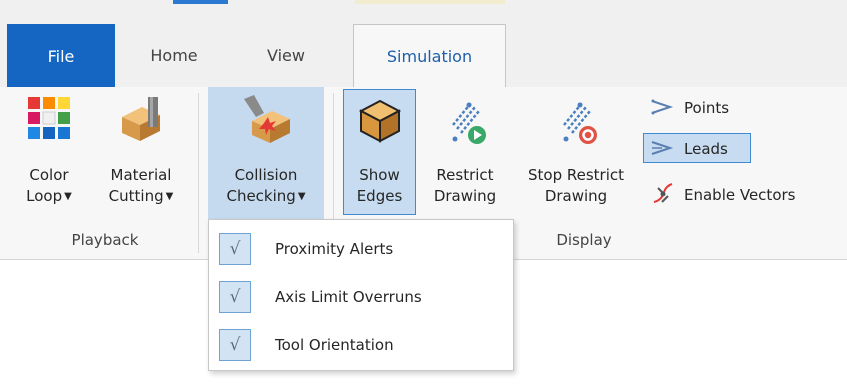  Describe the element at coordinates (379, 151) in the screenshot. I see `show-edges-button: Show Edges` at that location.